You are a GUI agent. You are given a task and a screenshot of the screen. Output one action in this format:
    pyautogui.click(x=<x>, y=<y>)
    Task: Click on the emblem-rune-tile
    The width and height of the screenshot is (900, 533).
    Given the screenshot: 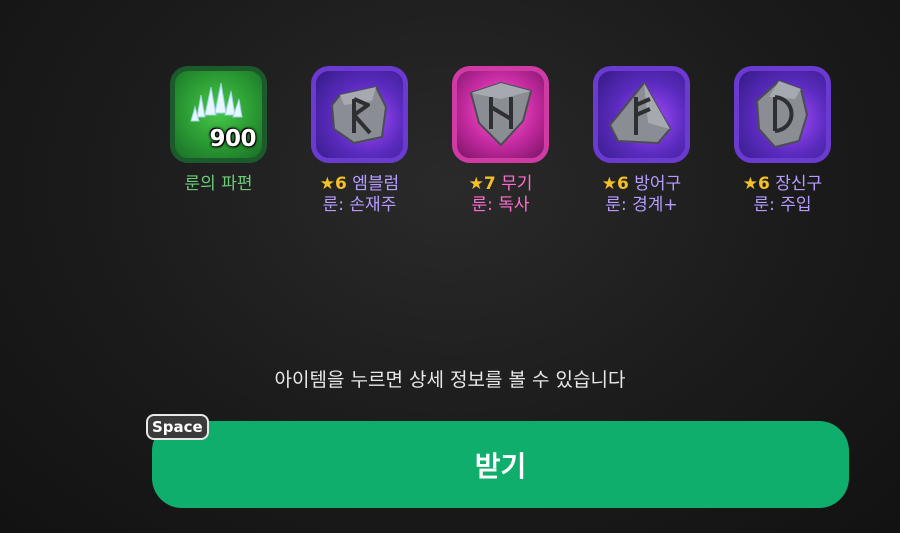 What is the action you would take?
    pyautogui.click(x=359, y=114)
    